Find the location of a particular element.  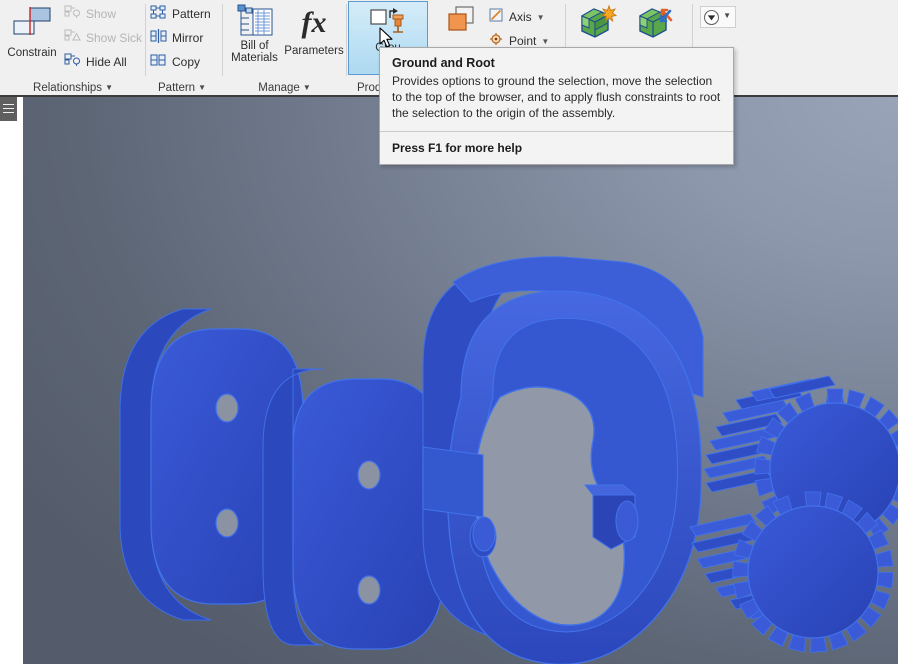

panel-title-manage-label: Manage is located at coordinates (279, 88).